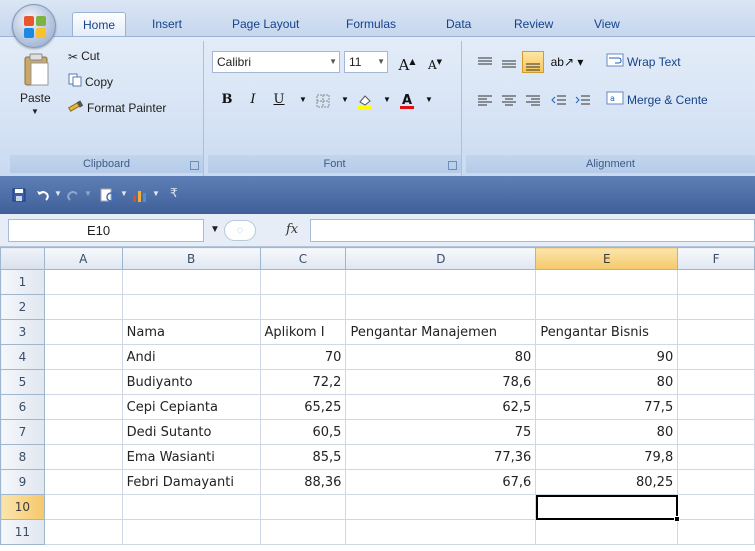 Image resolution: width=755 pixels, height=551 pixels. I want to click on cell-A11, so click(83, 532).